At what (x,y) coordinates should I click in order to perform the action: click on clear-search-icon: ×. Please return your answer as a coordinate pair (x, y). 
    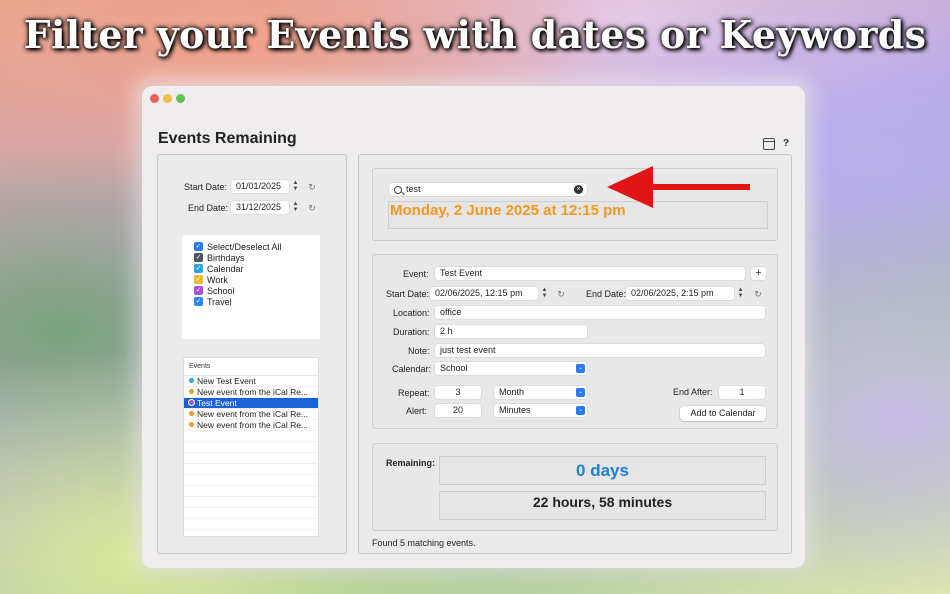
    Looking at the image, I should click on (578, 189).